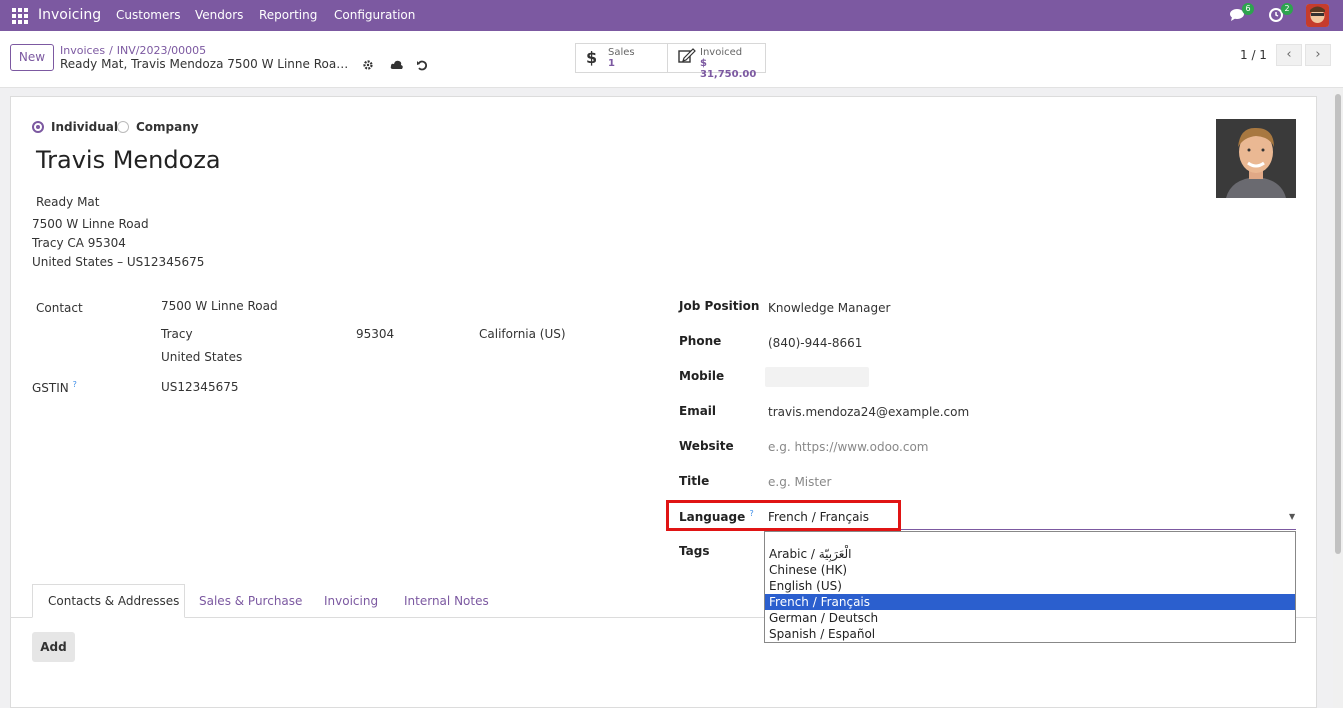 Image resolution: width=1343 pixels, height=708 pixels. Describe the element at coordinates (250, 601) in the screenshot. I see `tab-sales-purchase: Sales & Purchase` at that location.